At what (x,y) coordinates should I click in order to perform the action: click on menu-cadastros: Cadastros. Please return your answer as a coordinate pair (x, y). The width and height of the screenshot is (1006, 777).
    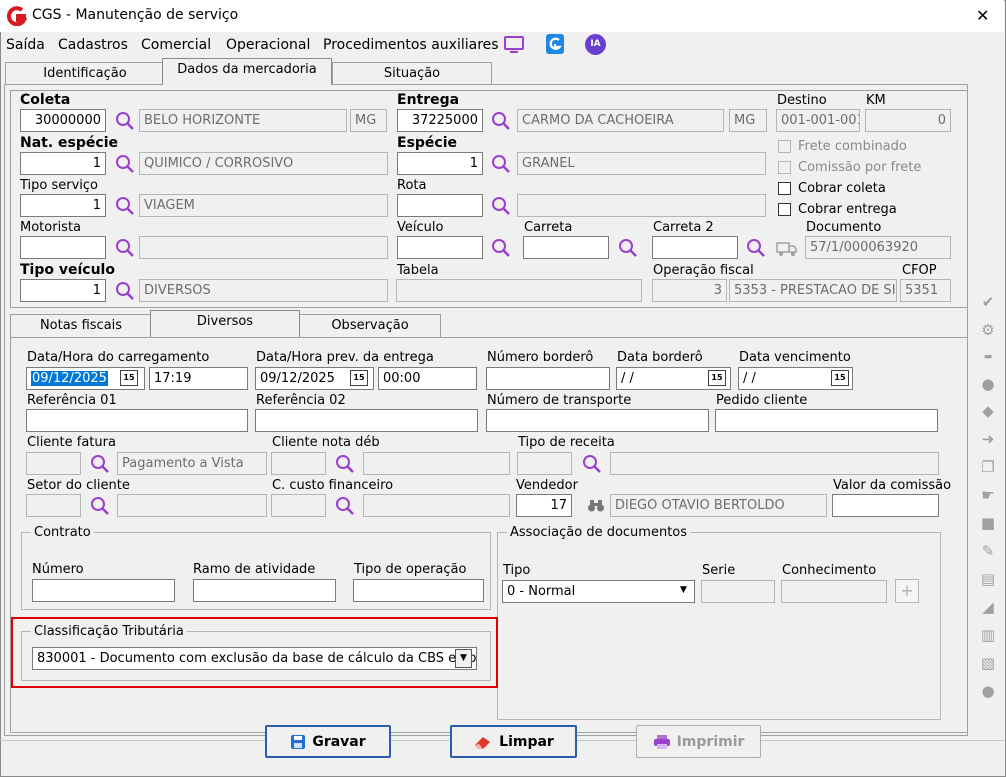
    Looking at the image, I should click on (93, 45).